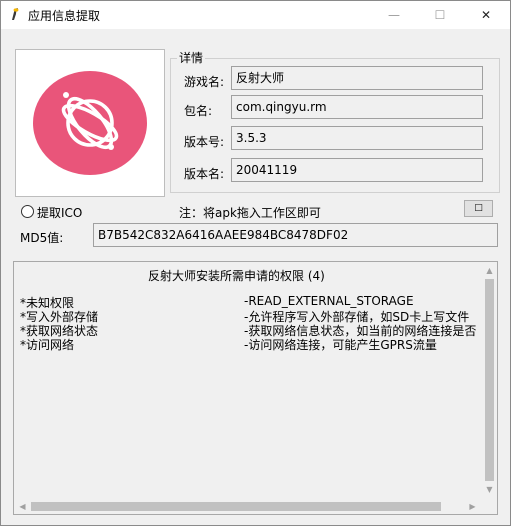  I want to click on permissions-title: 反射大师安装所需申请的权限 (4), so click(236, 276).